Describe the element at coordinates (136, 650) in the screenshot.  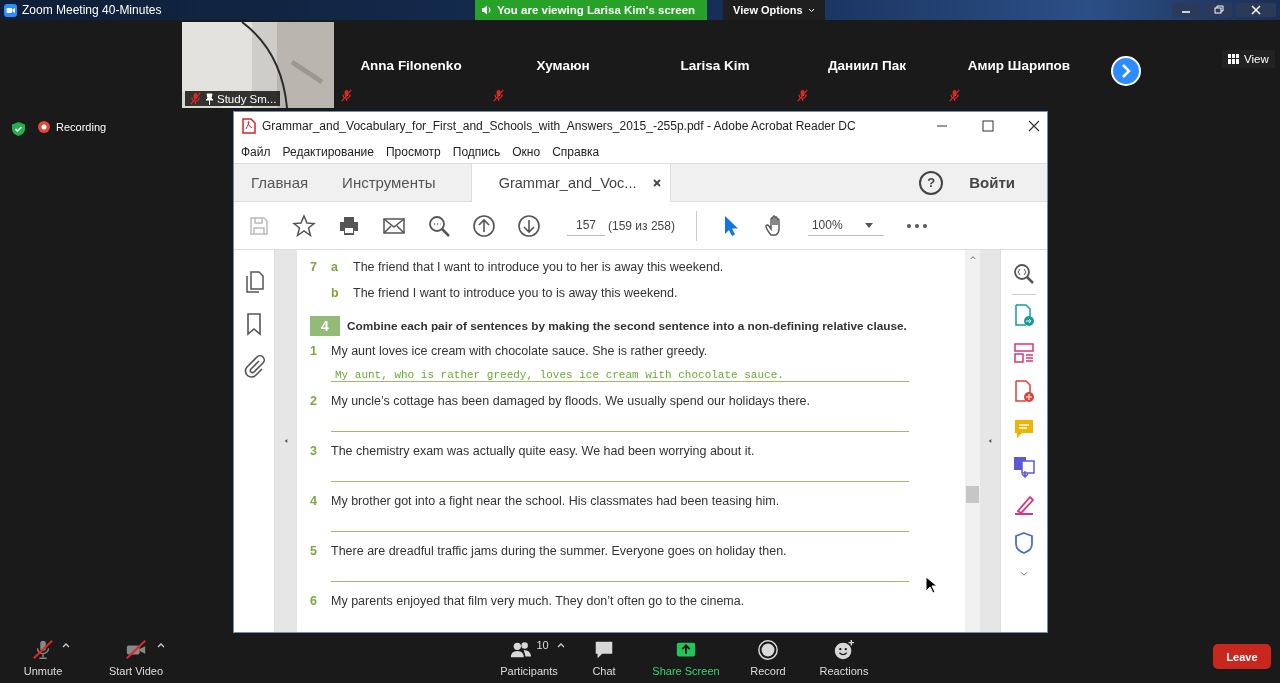
I see `video-off-icon` at that location.